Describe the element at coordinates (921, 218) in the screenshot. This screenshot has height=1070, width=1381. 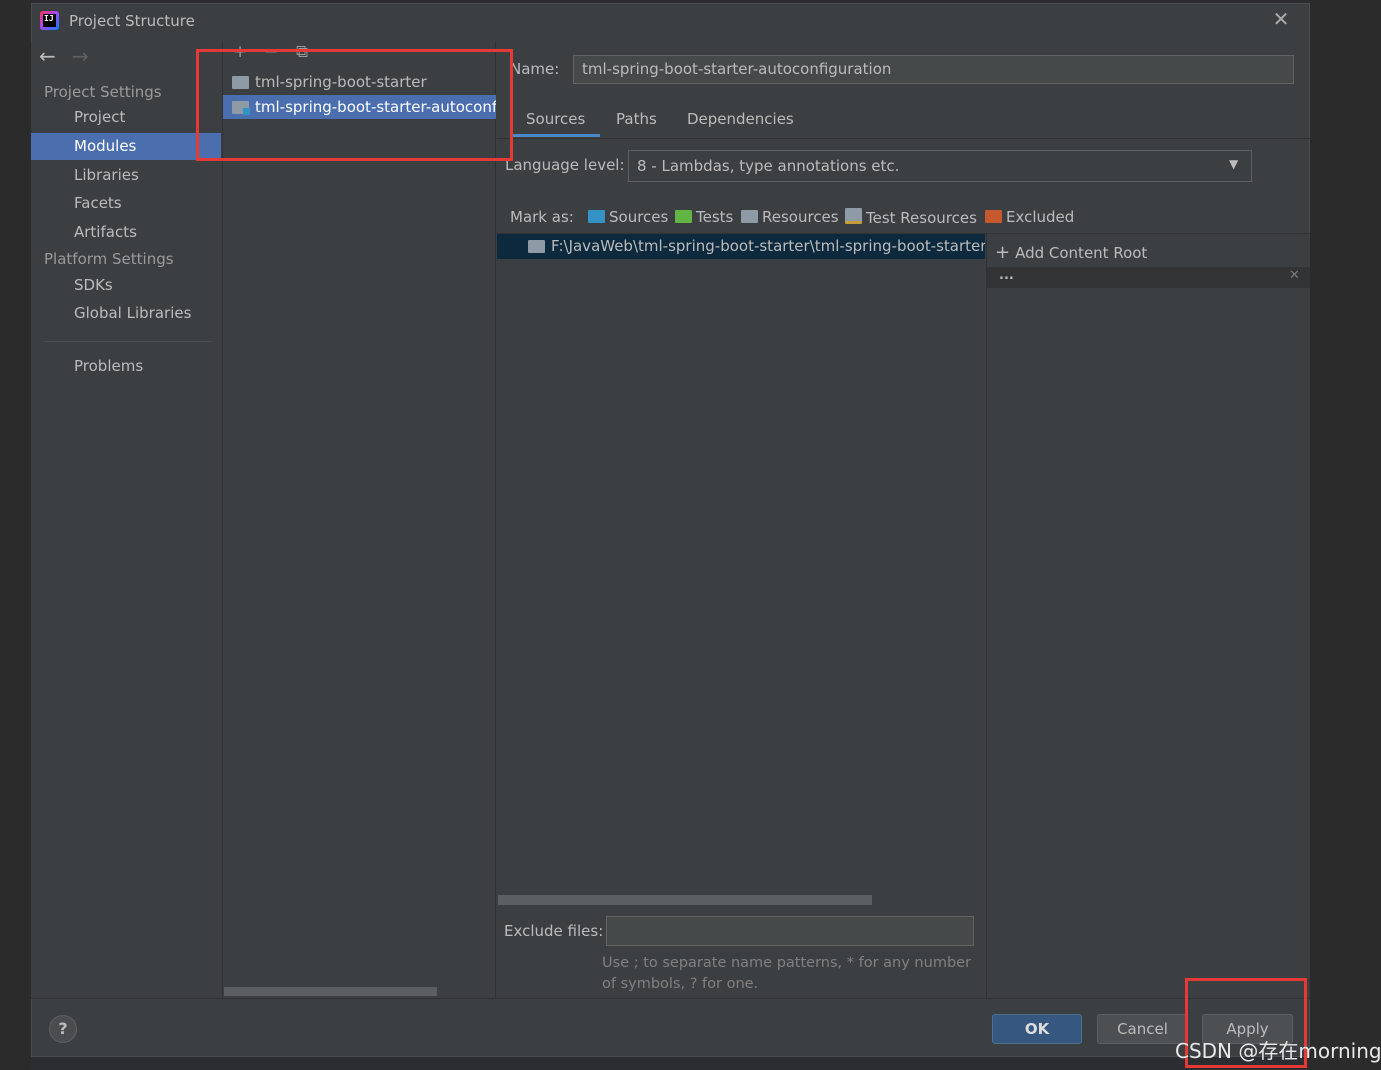
I see `mark-as-label-text: Test Resources` at that location.